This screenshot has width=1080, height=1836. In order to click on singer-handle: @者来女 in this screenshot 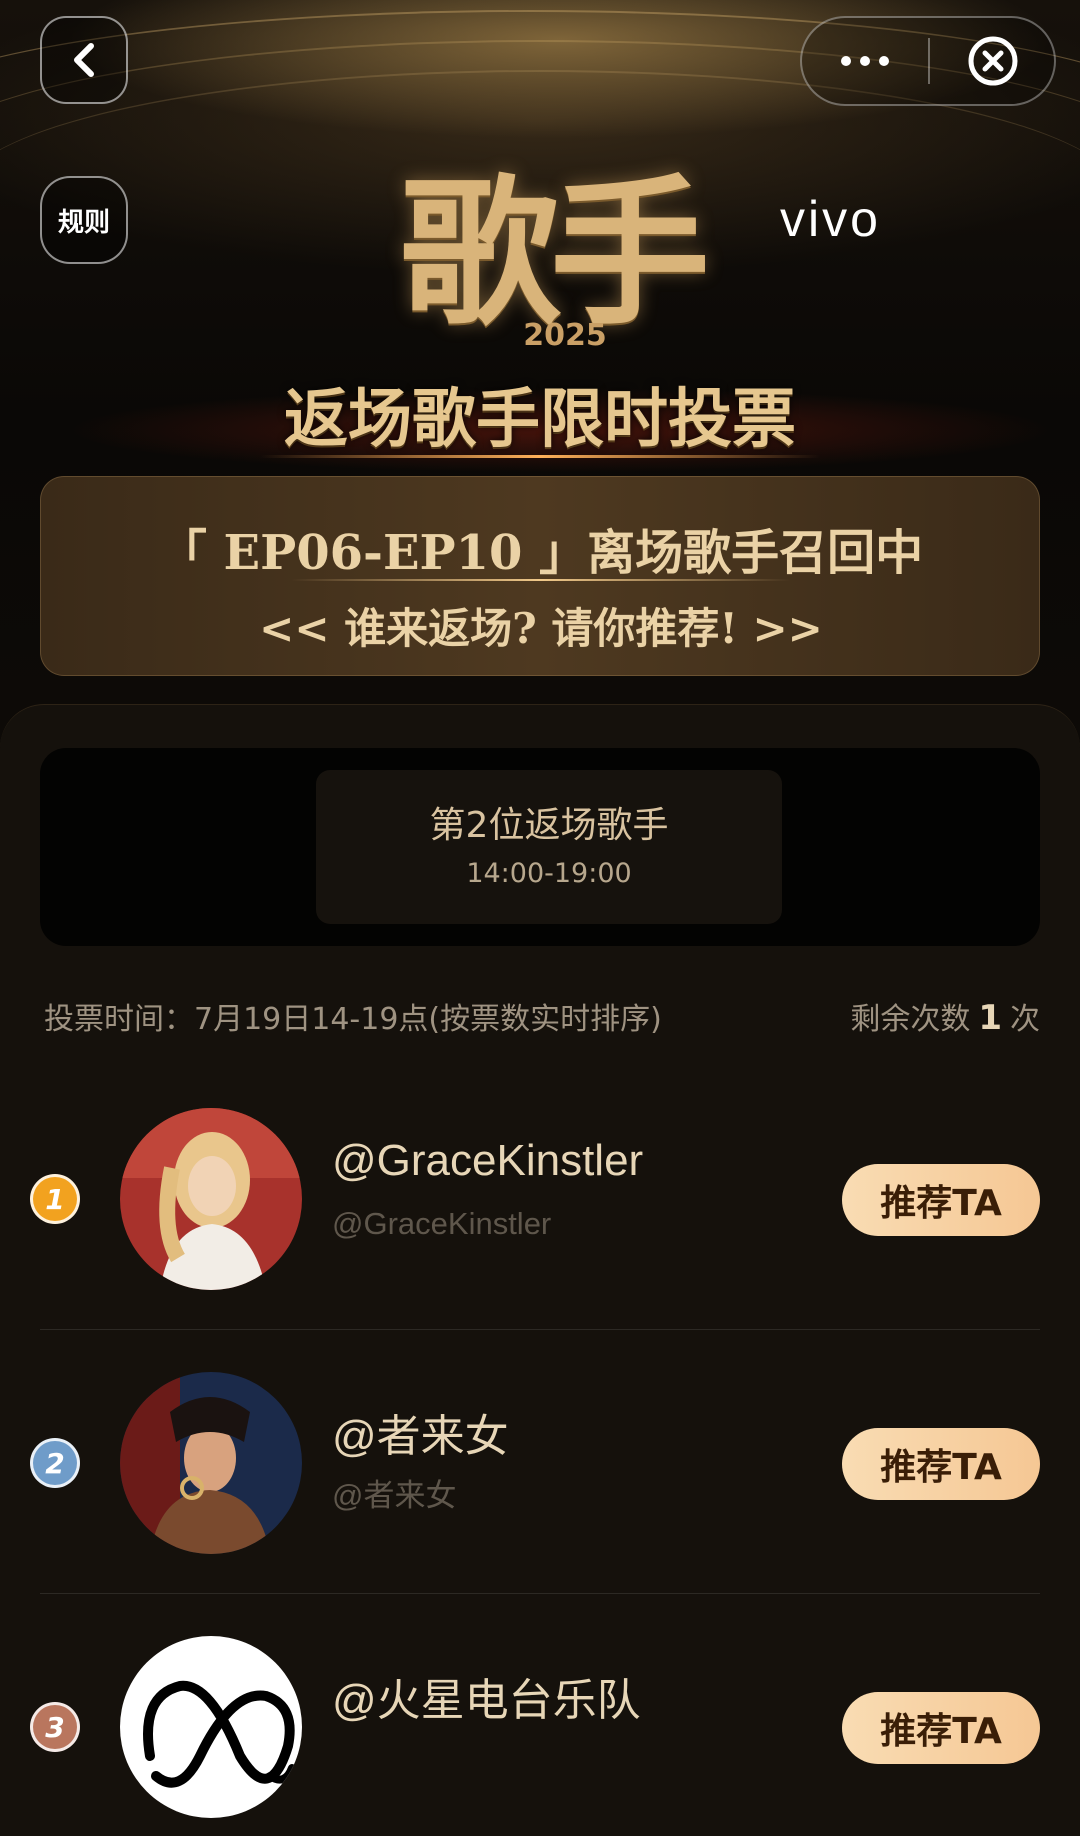, I will do `click(394, 1495)`.